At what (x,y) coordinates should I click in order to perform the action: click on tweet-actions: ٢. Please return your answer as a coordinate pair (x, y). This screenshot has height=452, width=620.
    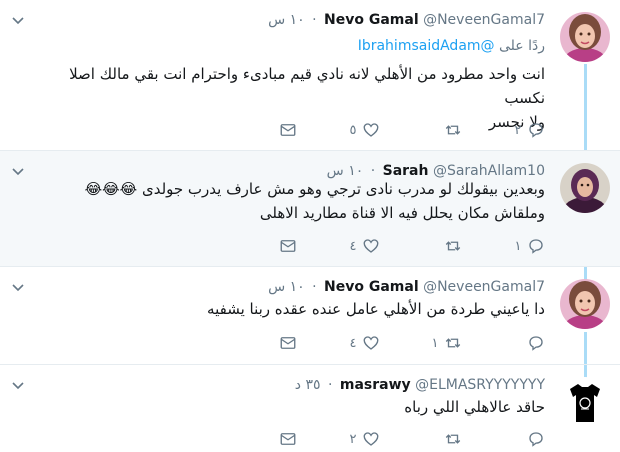
    Looking at the image, I should click on (405, 439).